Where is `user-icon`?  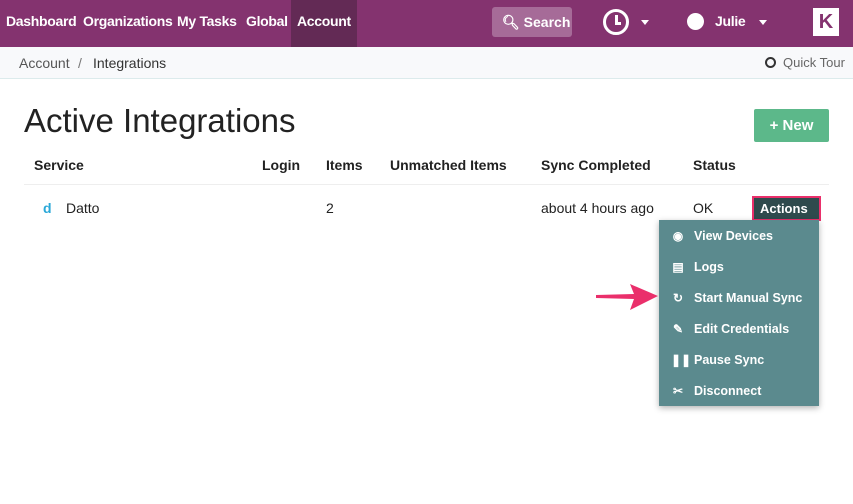 user-icon is located at coordinates (695, 21).